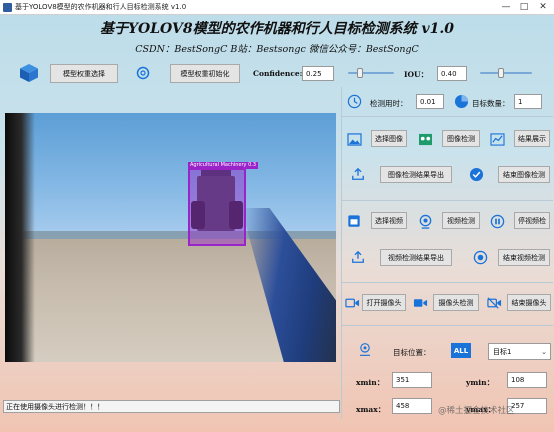 The height and width of the screenshot is (432, 554). Describe the element at coordinates (389, 138) in the screenshot. I see `select-image-button: 选择图像` at that location.